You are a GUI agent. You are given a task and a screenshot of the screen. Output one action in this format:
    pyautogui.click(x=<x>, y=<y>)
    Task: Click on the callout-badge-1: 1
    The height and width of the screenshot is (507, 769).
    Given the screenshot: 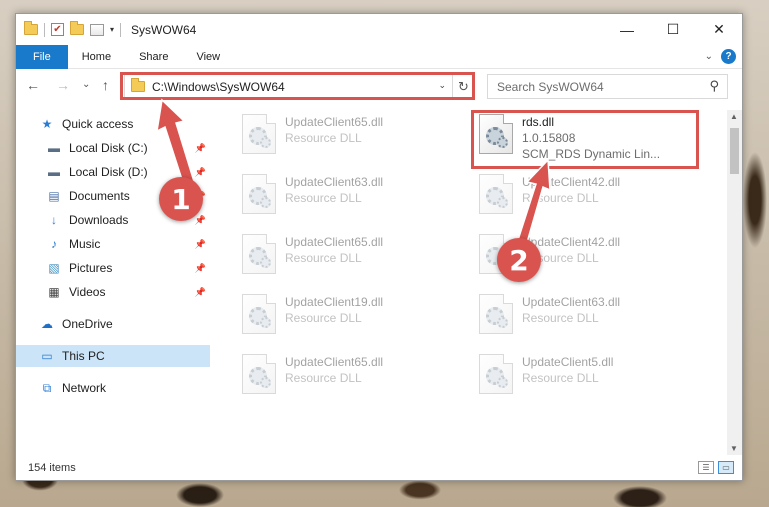 What is the action you would take?
    pyautogui.click(x=181, y=199)
    